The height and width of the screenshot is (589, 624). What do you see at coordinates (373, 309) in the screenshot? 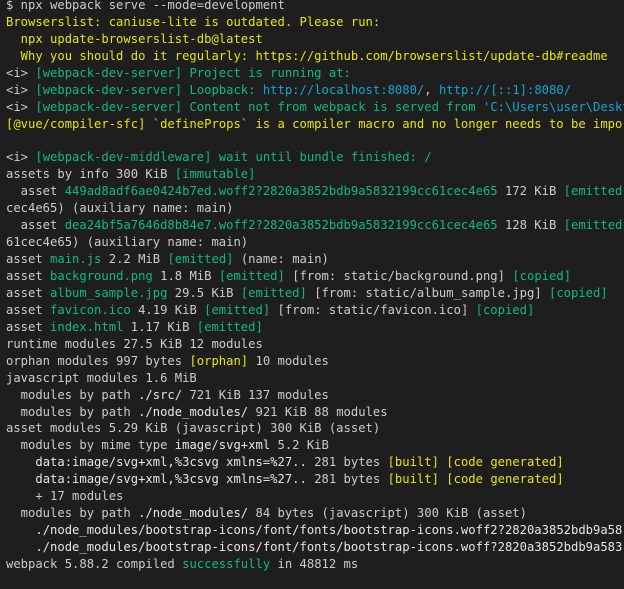
I see `terminal-text-segment: [from: static/favicon.ico]` at bounding box center [373, 309].